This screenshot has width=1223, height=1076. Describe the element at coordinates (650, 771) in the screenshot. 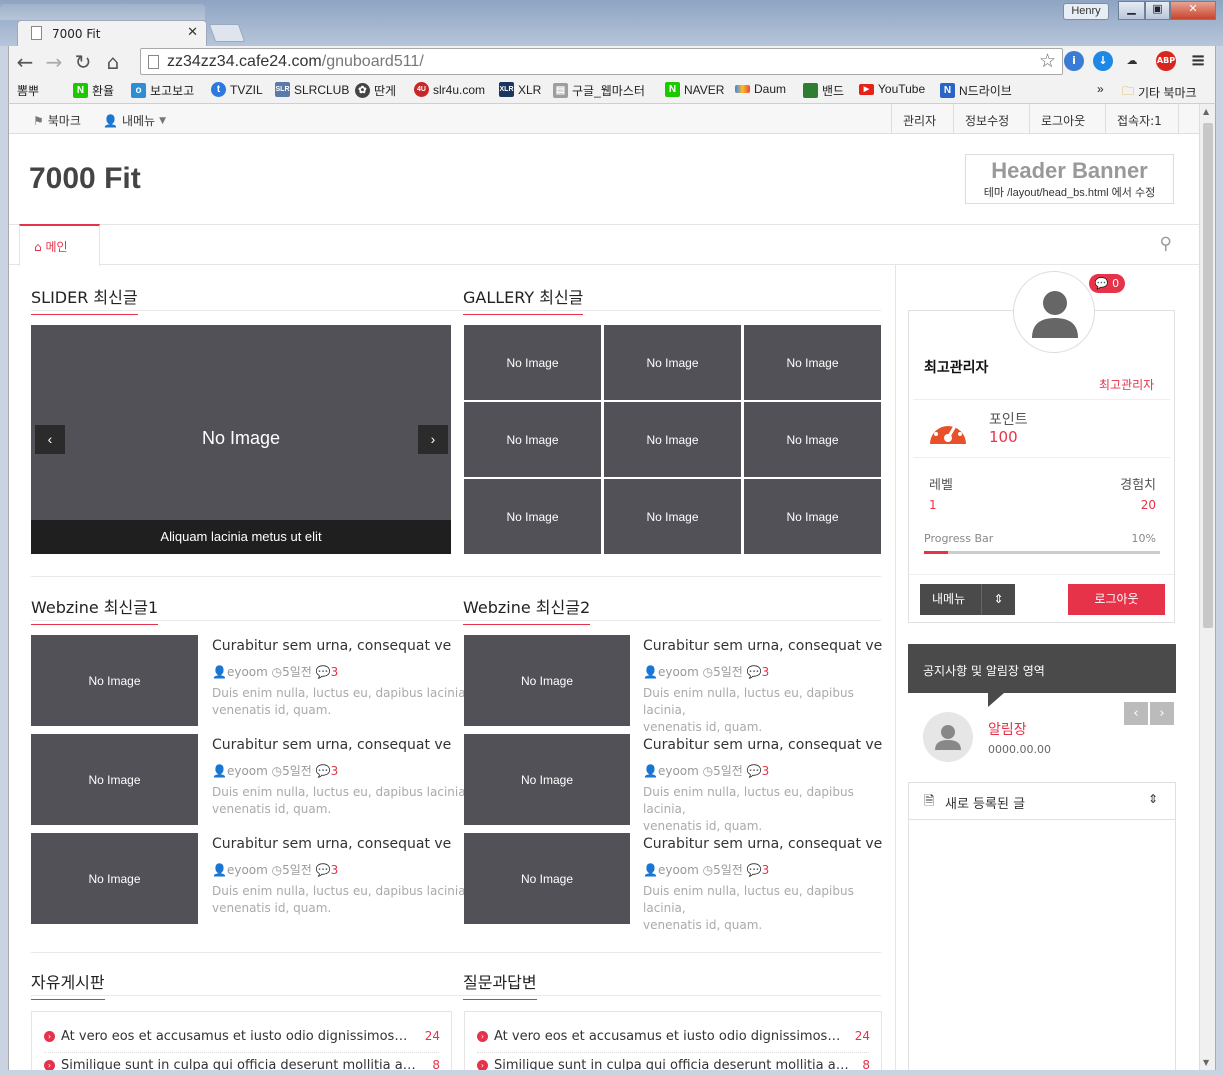

I see `user-icon: 👤` at that location.